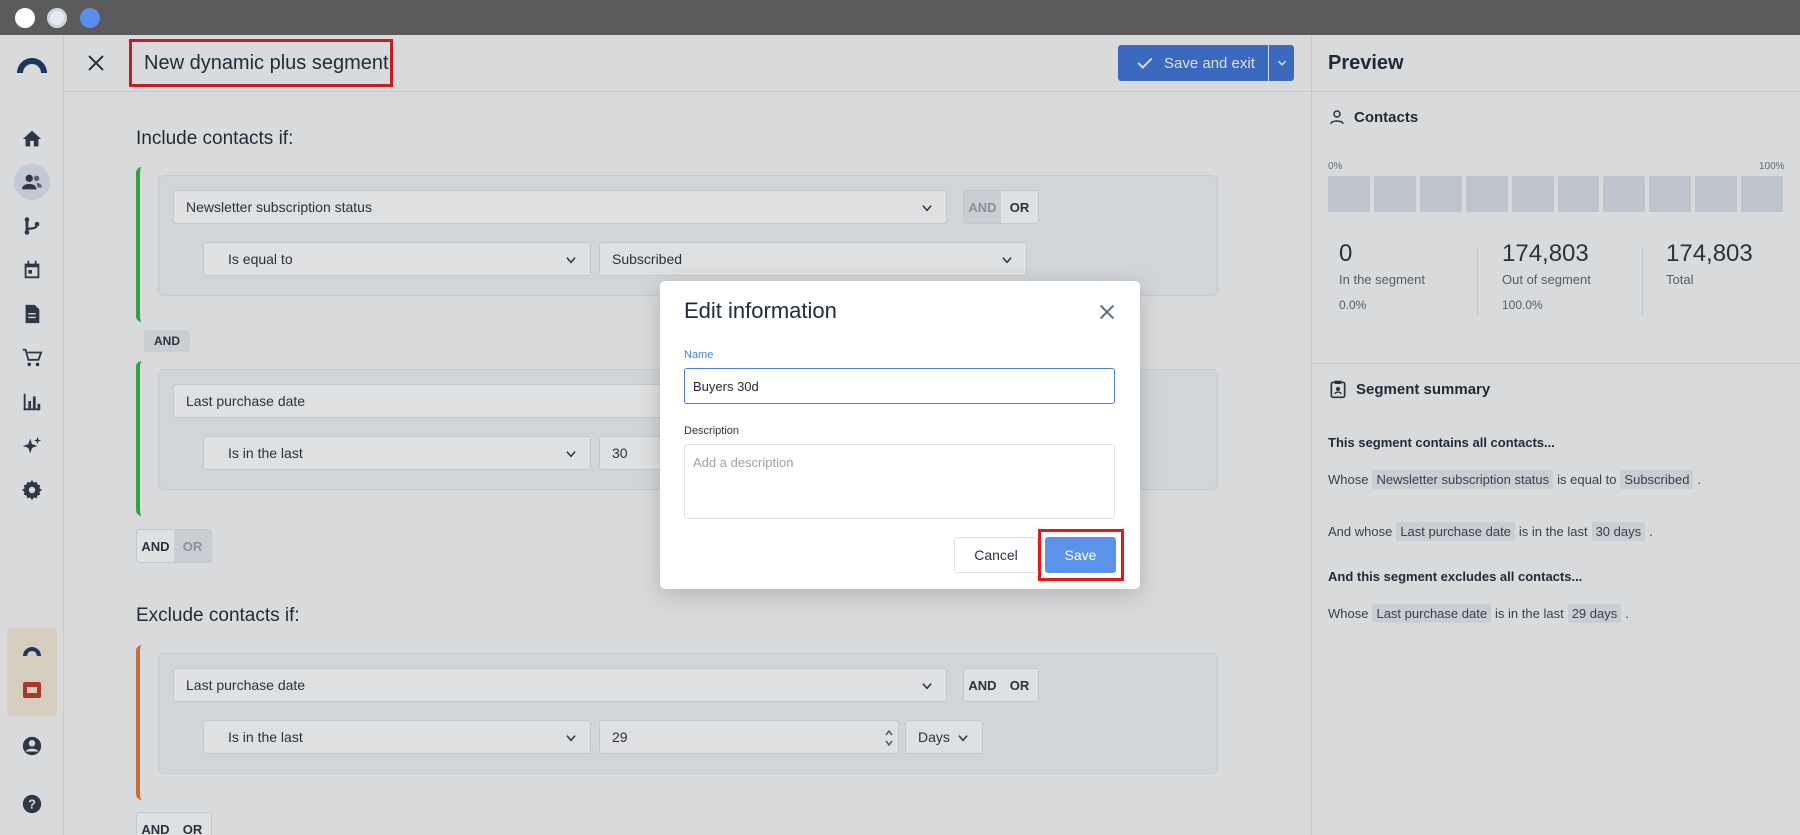 The height and width of the screenshot is (835, 1800). Describe the element at coordinates (1080, 555) in the screenshot. I see `save-button: Save` at that location.